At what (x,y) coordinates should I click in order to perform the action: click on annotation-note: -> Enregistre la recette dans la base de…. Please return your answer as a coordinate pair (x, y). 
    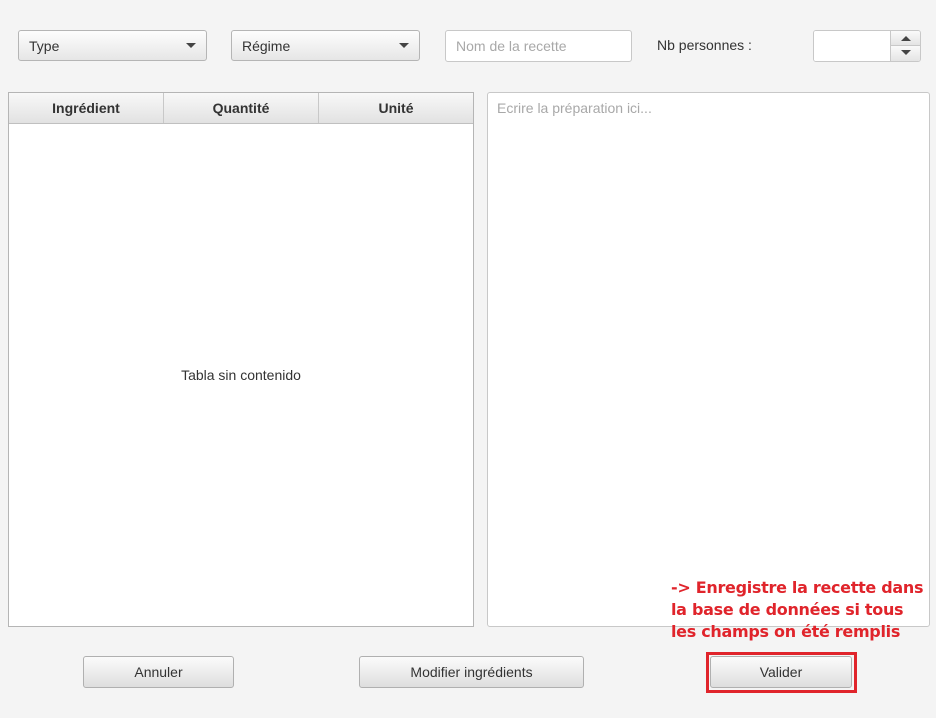
    Looking at the image, I should click on (797, 609).